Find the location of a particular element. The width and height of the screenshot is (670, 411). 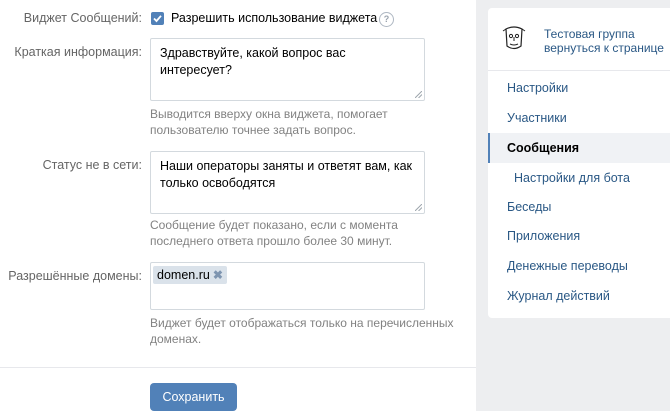

sidebar-item-members: Участники is located at coordinates (579, 118).